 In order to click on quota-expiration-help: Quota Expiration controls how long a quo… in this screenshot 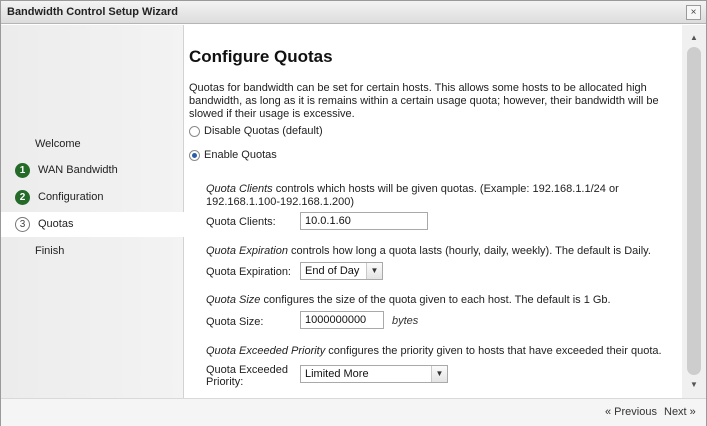, I will do `click(441, 251)`.